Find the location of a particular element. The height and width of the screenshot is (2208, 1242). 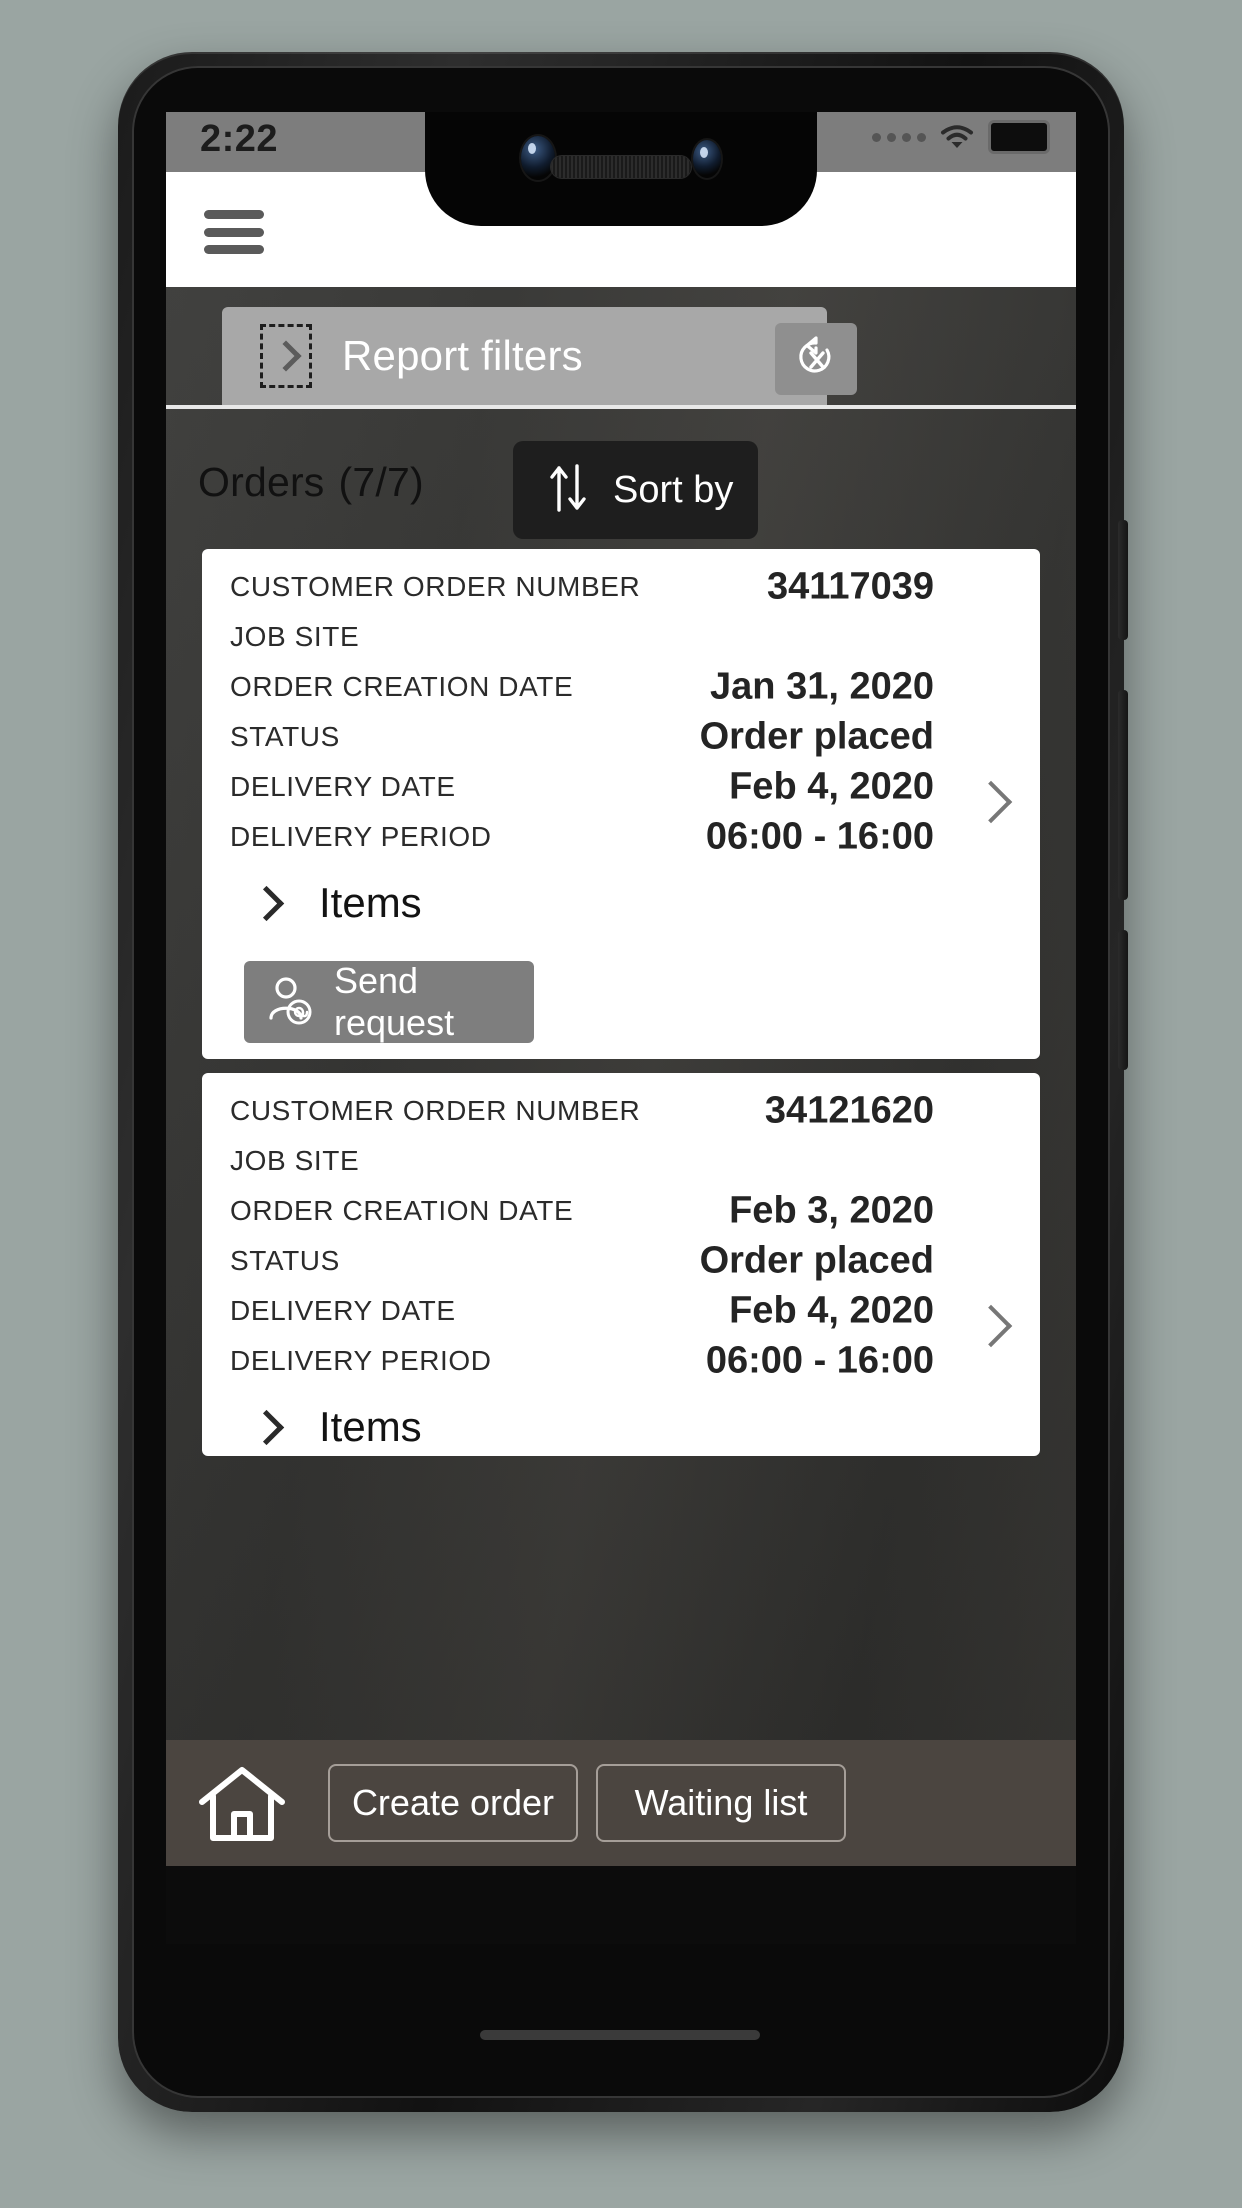

signal-dots-icon is located at coordinates (899, 137).